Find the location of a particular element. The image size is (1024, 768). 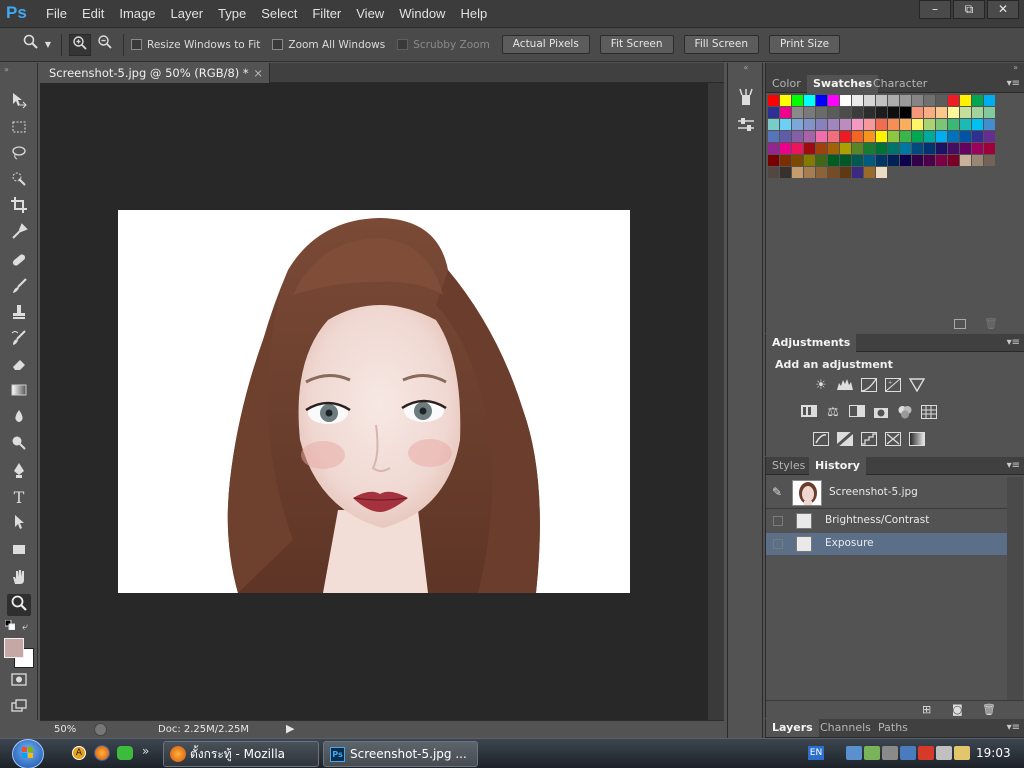

create-snapshot-icon: ◙ is located at coordinates (957, 709).